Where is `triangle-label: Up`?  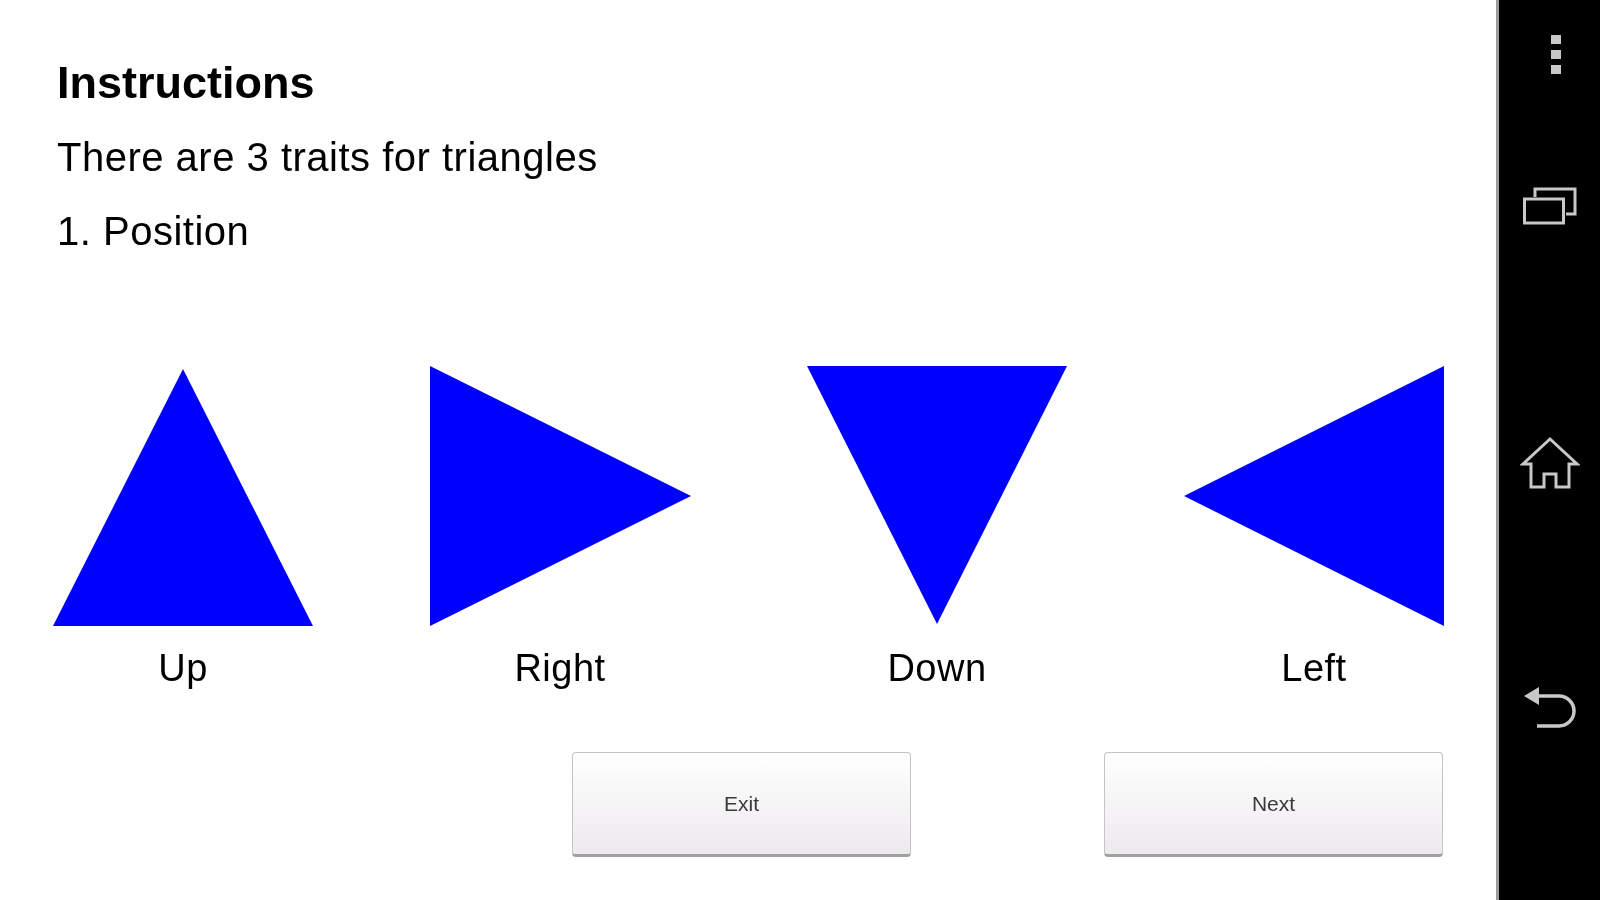 triangle-label: Up is located at coordinates (183, 668).